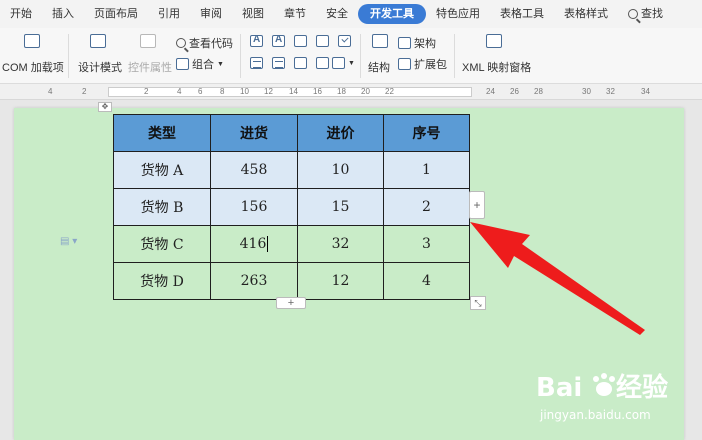 The image size is (702, 440). I want to click on baidu-jingyan-watermark: Bai 经验 jingyan.baidu.com, so click(609, 400).